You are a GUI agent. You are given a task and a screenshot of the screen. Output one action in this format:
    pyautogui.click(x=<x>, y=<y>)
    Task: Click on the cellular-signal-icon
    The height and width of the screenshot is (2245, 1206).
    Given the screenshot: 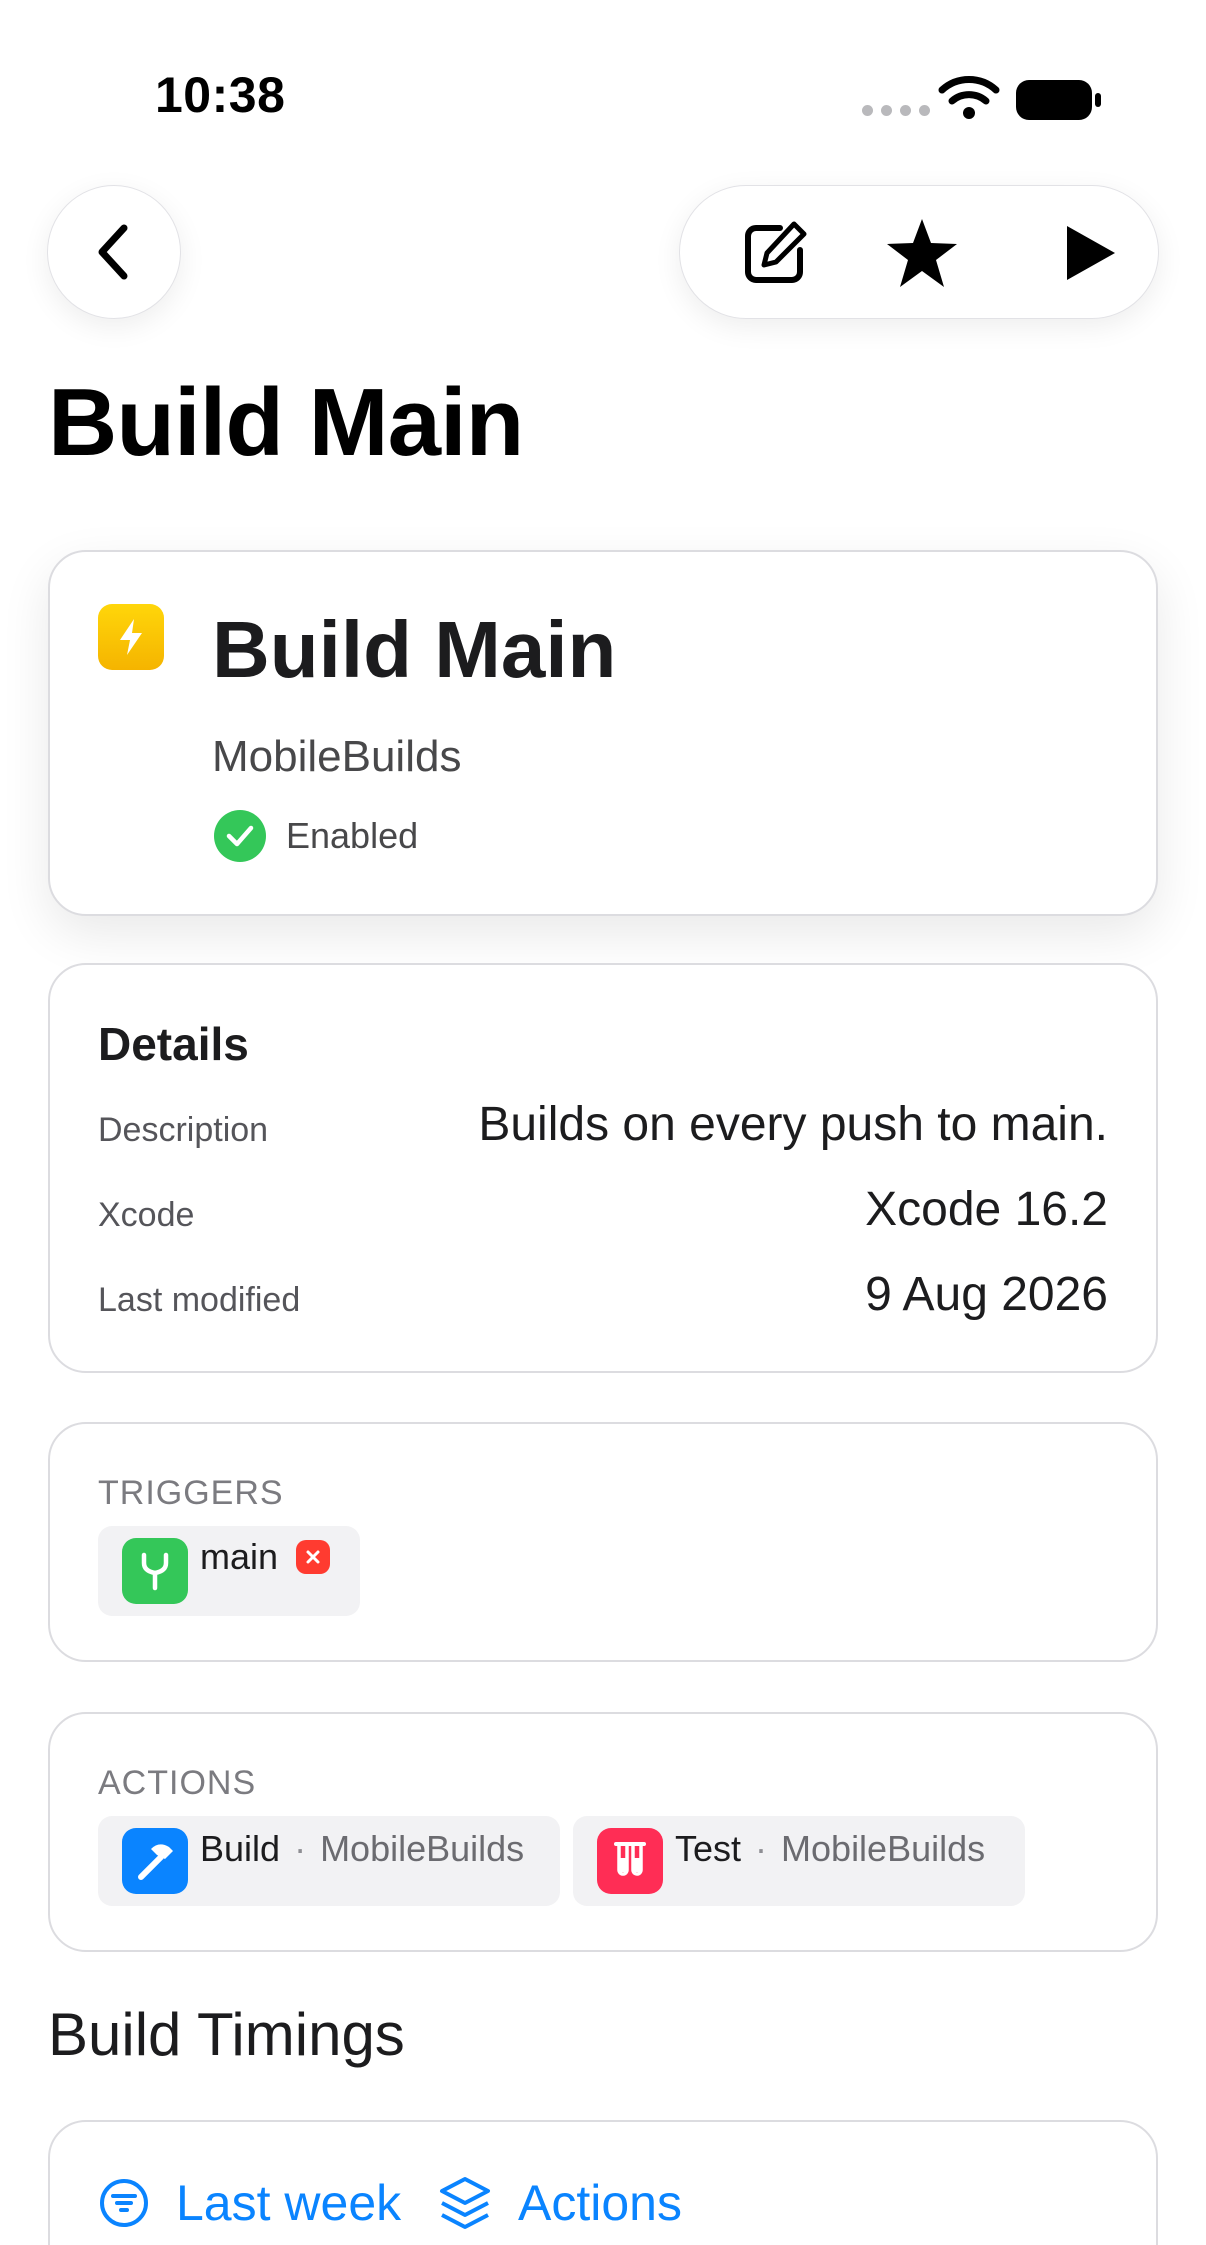 What is the action you would take?
    pyautogui.click(x=896, y=110)
    